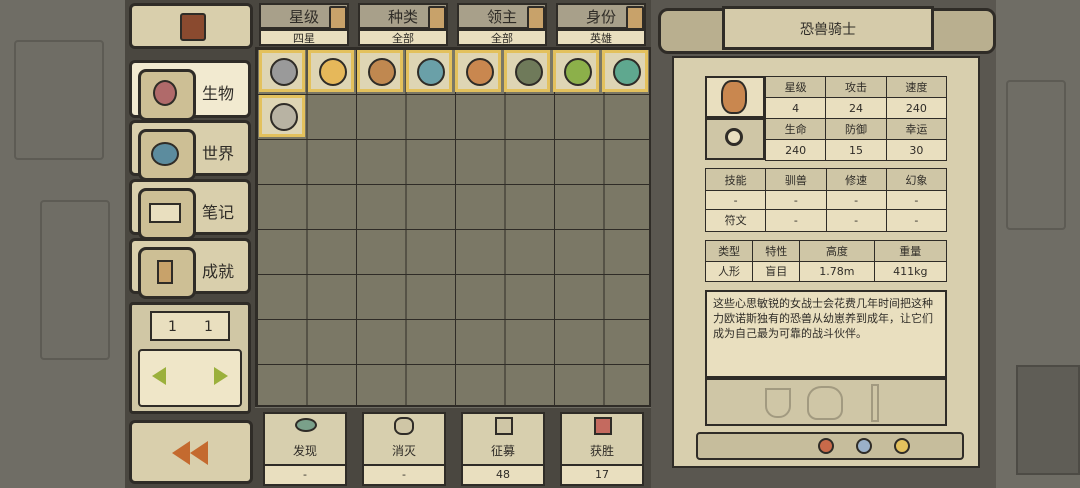 This screenshot has height=488, width=1080. What do you see at coordinates (826, 446) in the screenshot?
I see `red-gem-icon` at bounding box center [826, 446].